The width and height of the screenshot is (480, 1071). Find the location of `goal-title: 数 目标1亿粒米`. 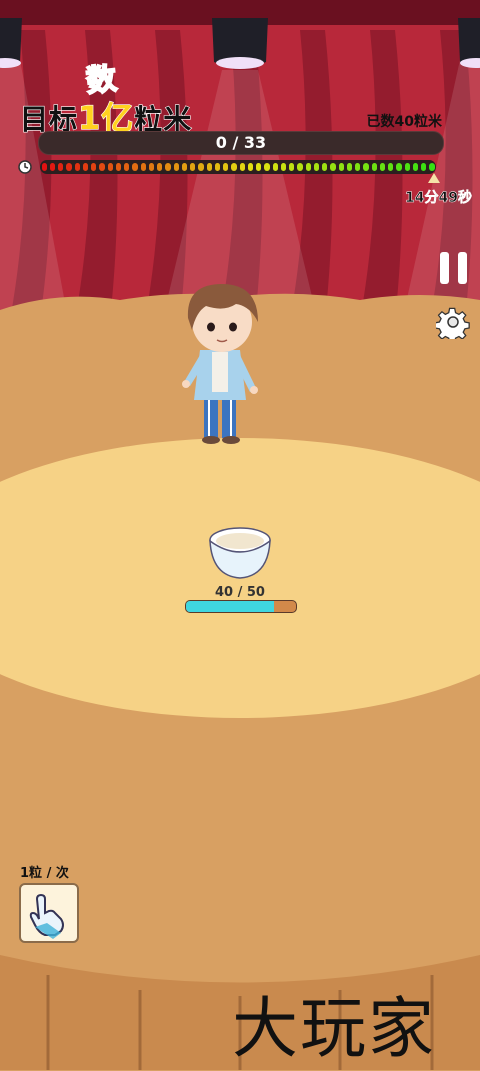

goal-title: 数 目标1亿粒米 is located at coordinates (119, 96).